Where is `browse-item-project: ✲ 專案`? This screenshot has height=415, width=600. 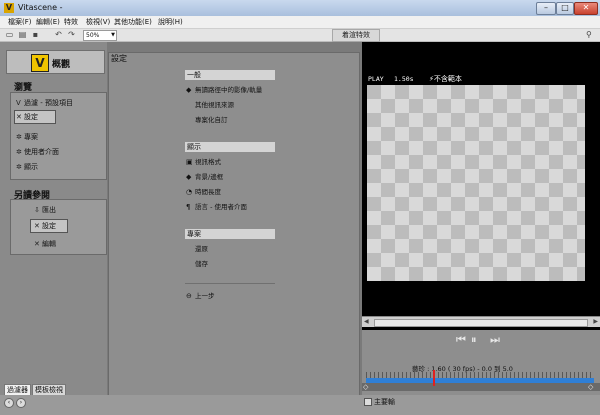
browse-item-project: ✲ 專案 is located at coordinates (27, 137).